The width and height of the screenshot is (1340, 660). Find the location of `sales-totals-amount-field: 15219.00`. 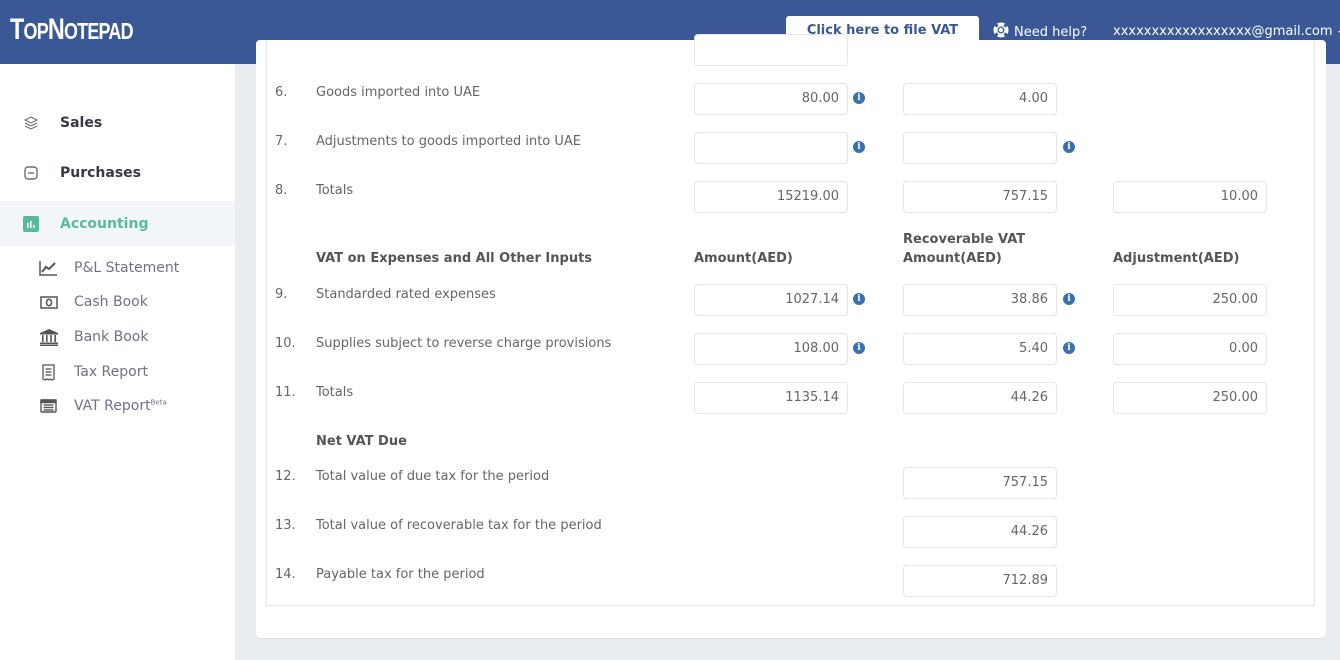

sales-totals-amount-field: 15219.00 is located at coordinates (771, 197).